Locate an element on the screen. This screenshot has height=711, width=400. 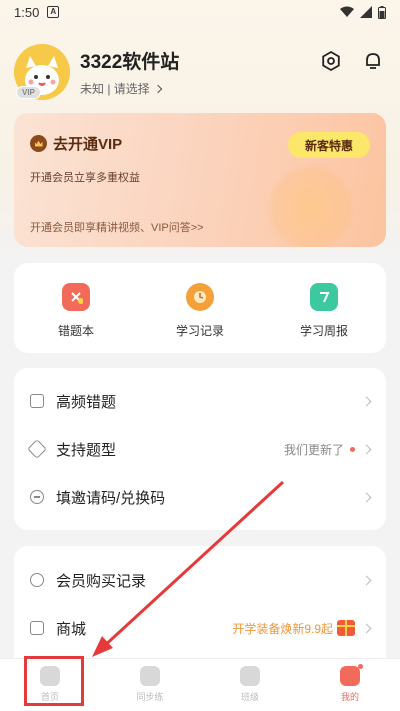
vip-title-text: 去开通VIP is located at coordinates (88, 144).